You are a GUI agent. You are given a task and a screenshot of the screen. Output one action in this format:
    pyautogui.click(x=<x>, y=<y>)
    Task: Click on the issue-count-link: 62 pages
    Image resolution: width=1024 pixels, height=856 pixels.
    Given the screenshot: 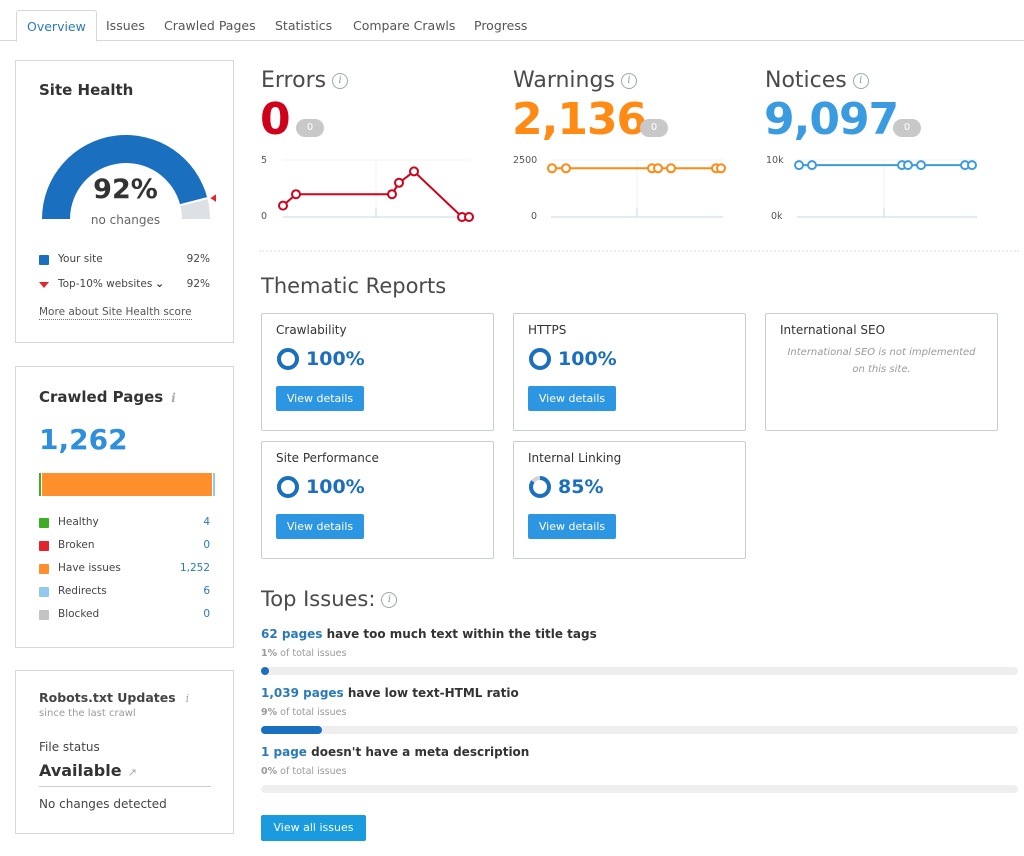 What is the action you would take?
    pyautogui.click(x=291, y=634)
    